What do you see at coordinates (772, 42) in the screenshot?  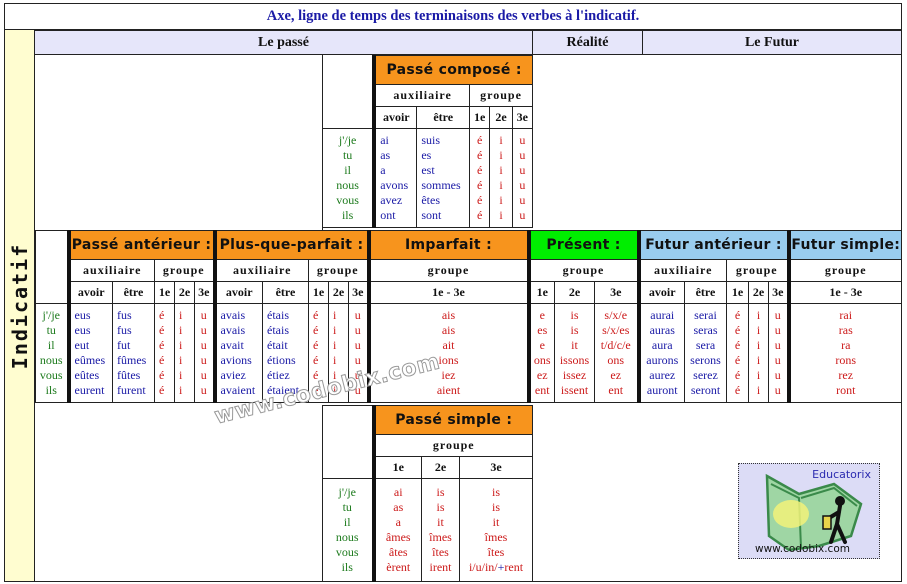 I see `header-future: Le Futur` at bounding box center [772, 42].